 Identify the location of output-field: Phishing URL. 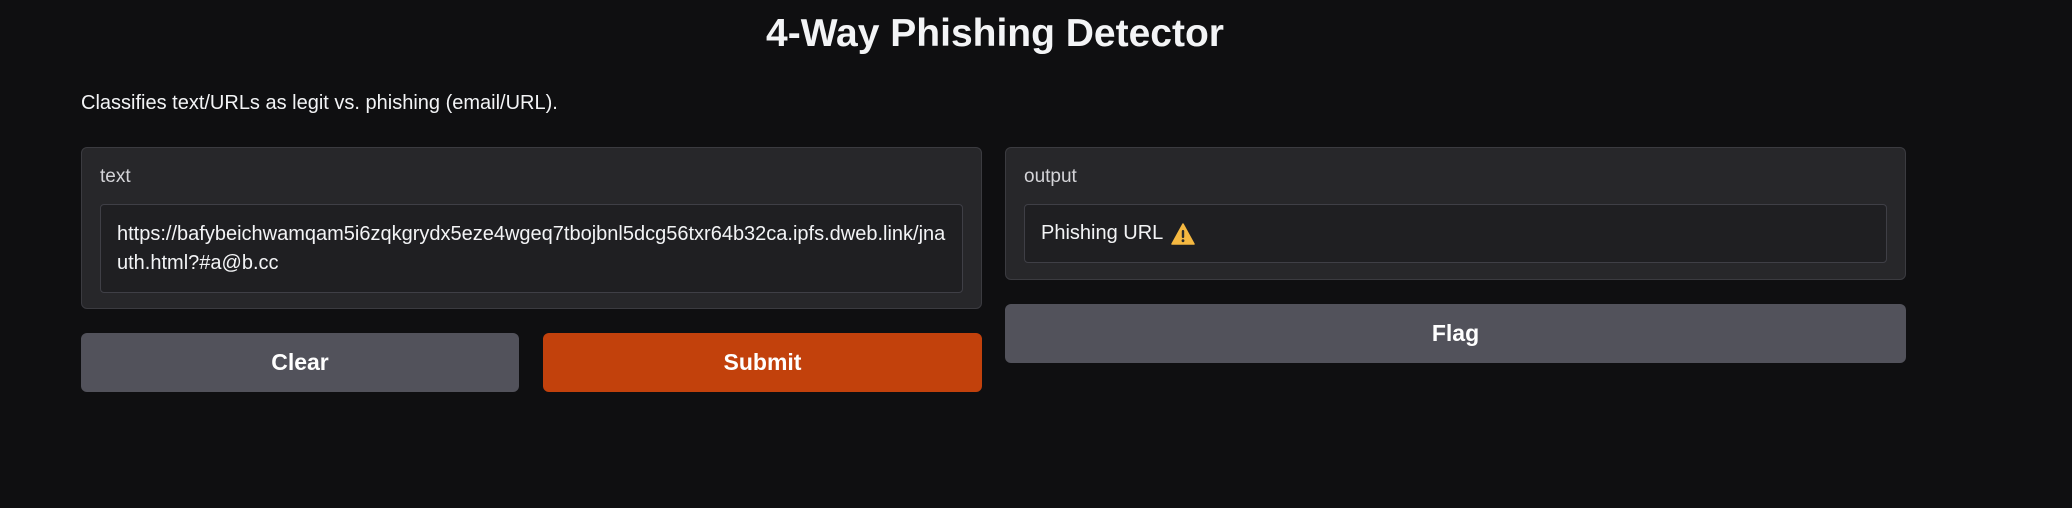
(1455, 233).